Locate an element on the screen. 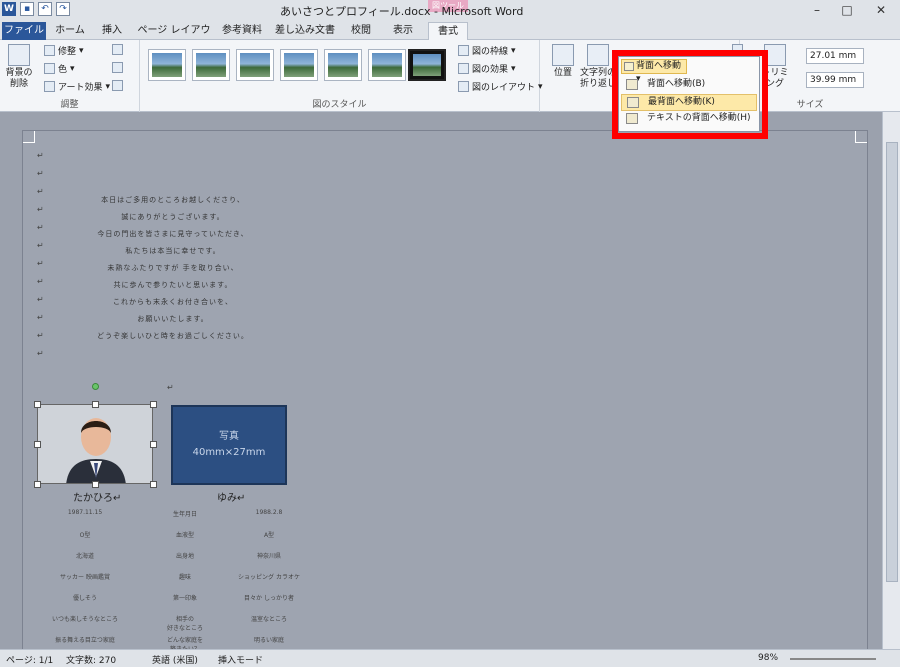 Image resolution: width=900 pixels, height=667 pixels. menu-send-behind-text: テキストの背面へ移動(H) is located at coordinates (689, 119).